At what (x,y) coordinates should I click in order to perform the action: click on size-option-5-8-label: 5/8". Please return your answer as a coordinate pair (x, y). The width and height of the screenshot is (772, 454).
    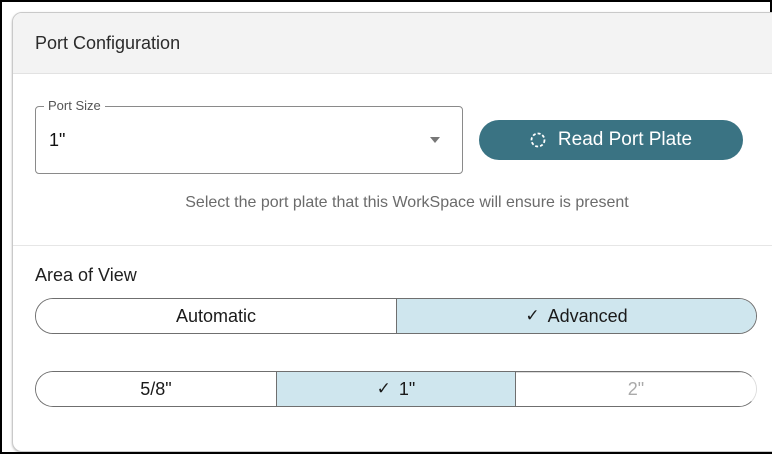
    Looking at the image, I should click on (156, 388).